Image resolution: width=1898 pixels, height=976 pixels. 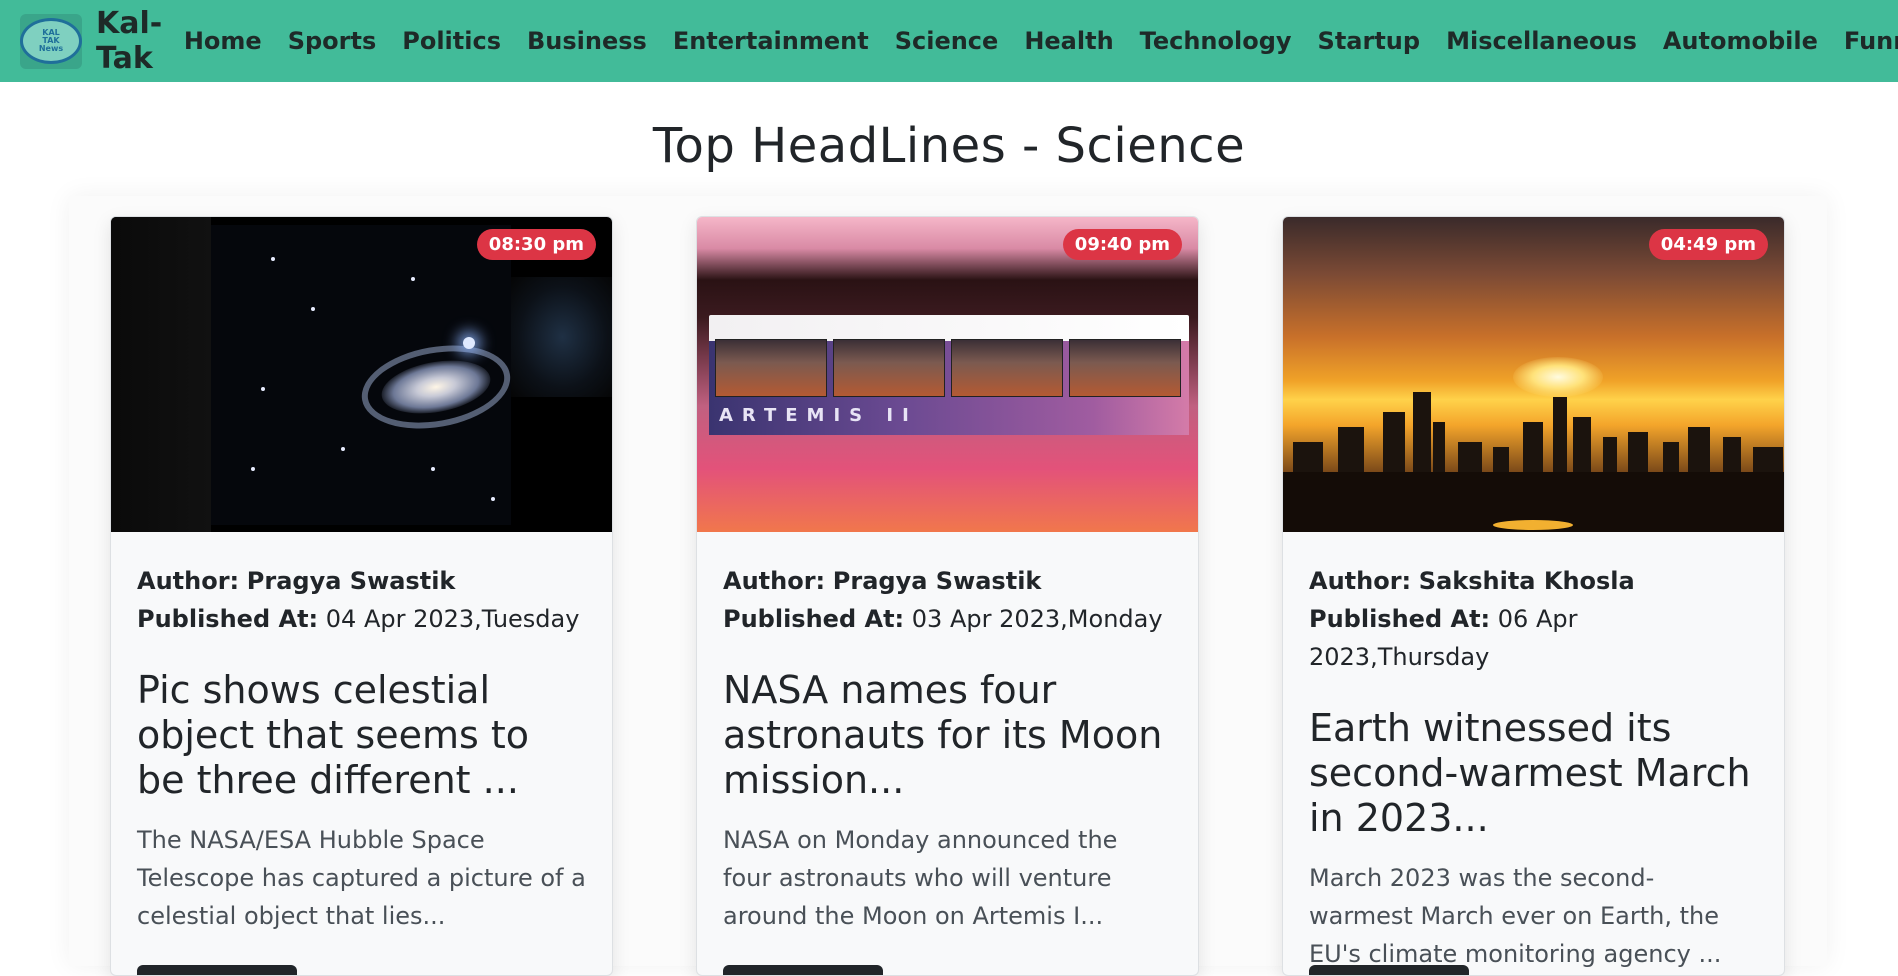 I want to click on nav-link-automobile: Automobile, so click(x=1740, y=41).